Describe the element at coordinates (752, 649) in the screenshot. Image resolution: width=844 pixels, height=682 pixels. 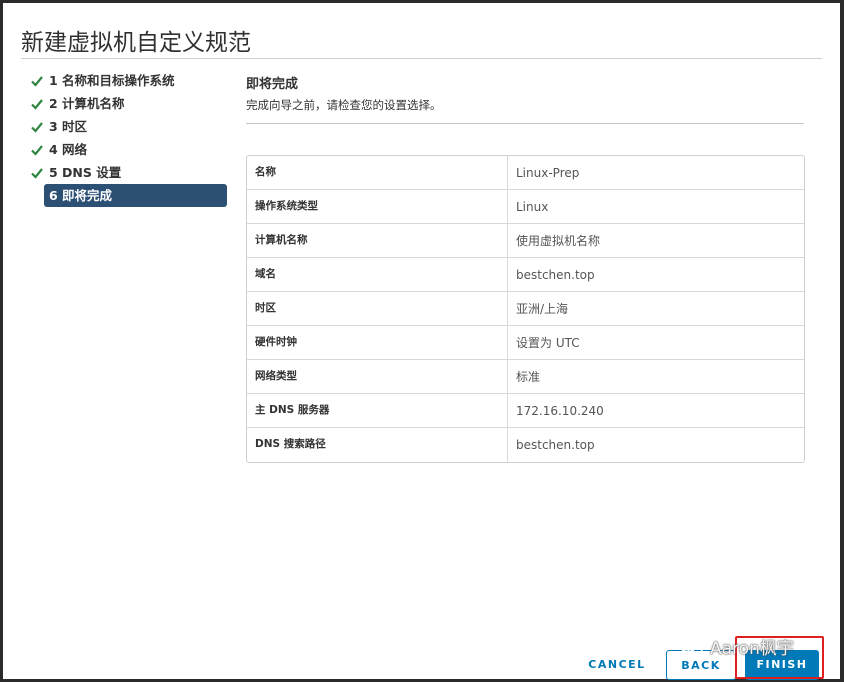
I see `watermark-text: Aaron枫宇` at that location.